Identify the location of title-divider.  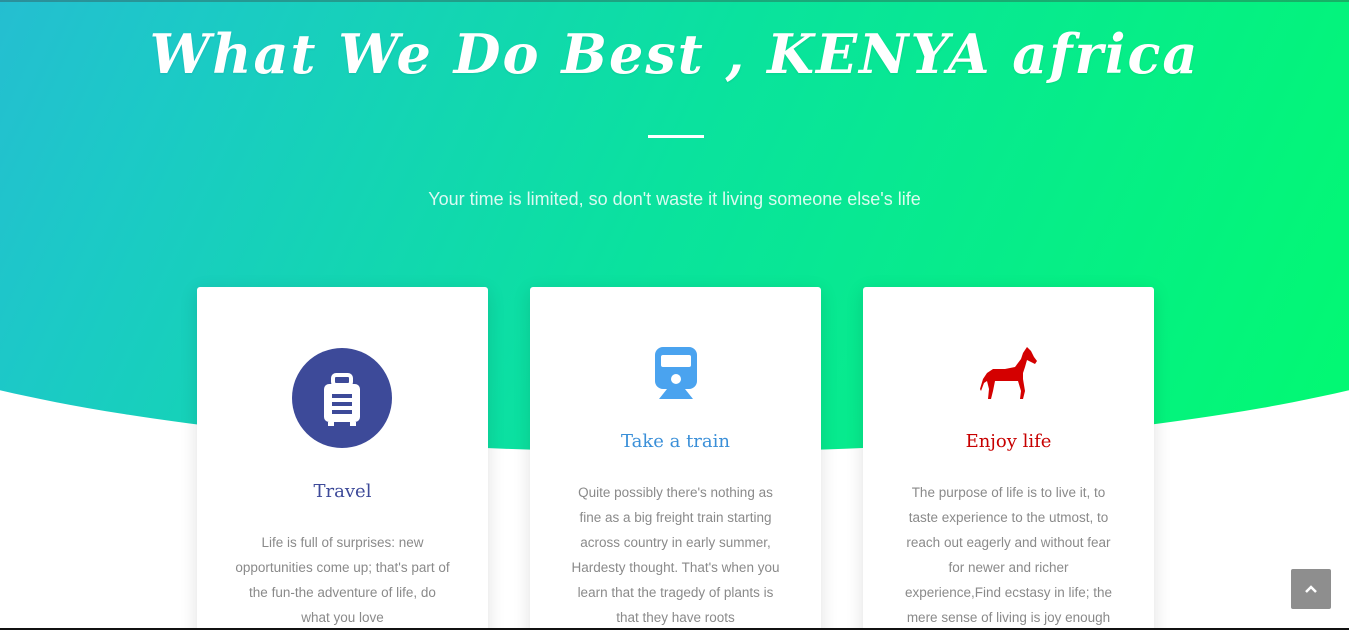
(676, 136).